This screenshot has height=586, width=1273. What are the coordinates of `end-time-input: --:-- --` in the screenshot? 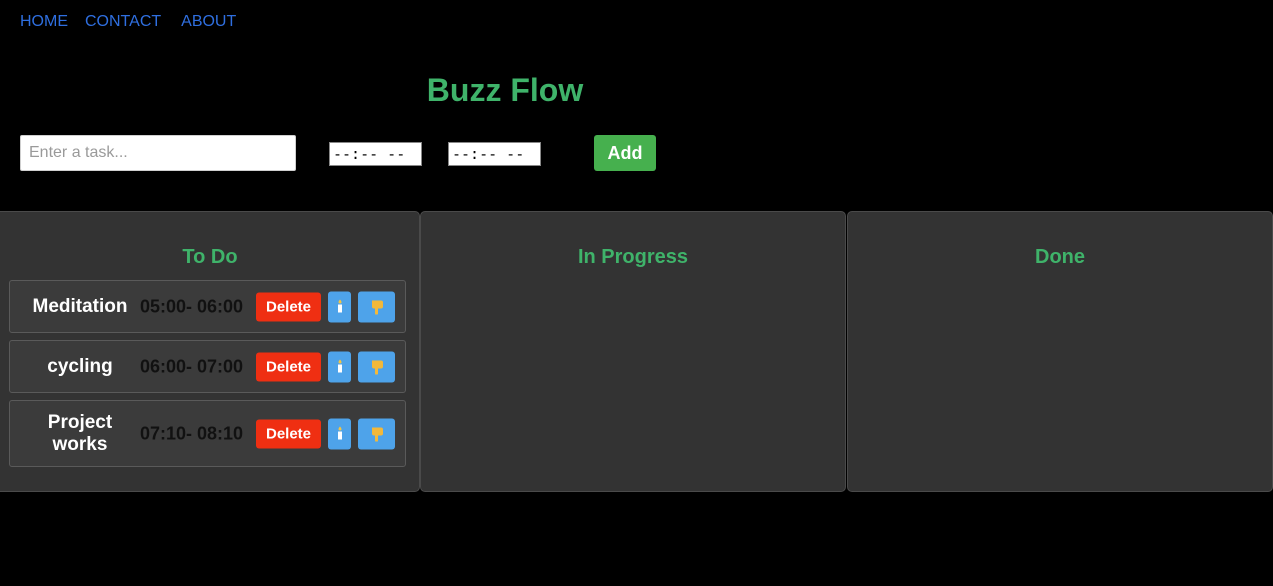 It's located at (494, 154).